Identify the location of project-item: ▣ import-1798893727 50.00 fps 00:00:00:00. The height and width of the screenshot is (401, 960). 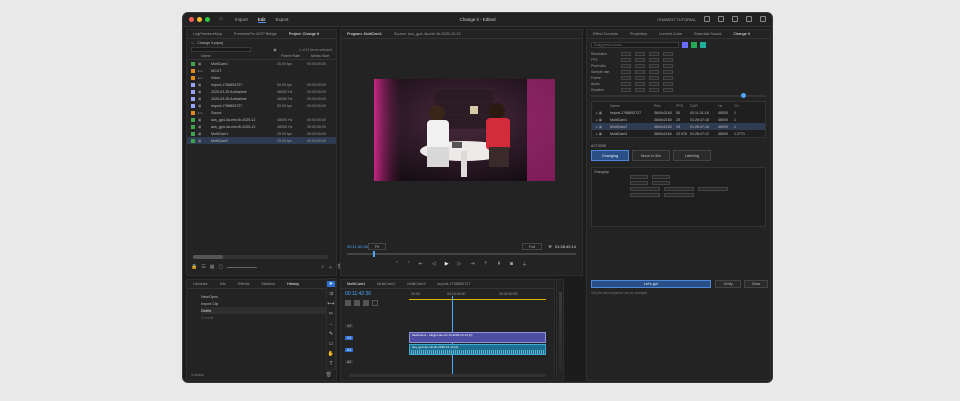
(261, 84).